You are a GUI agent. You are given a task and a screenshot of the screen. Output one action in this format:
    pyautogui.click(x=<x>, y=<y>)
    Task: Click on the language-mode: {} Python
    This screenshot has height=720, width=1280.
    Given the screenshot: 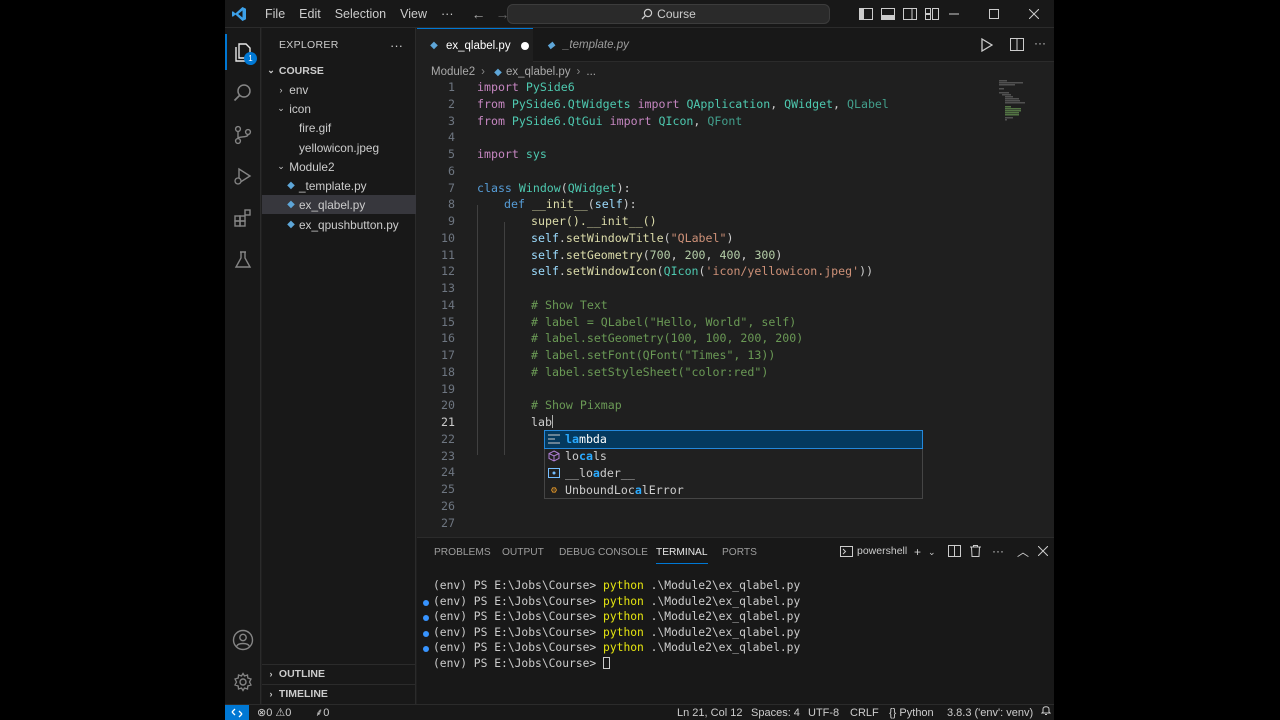 What is the action you would take?
    pyautogui.click(x=911, y=712)
    